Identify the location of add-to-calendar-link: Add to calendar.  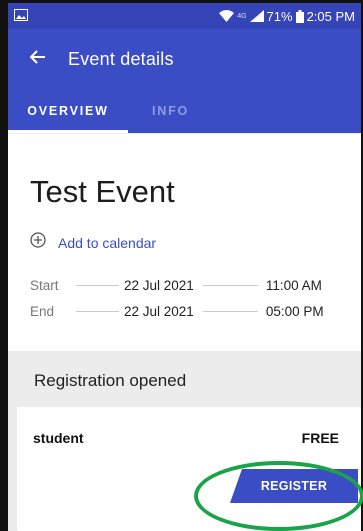
(93, 242).